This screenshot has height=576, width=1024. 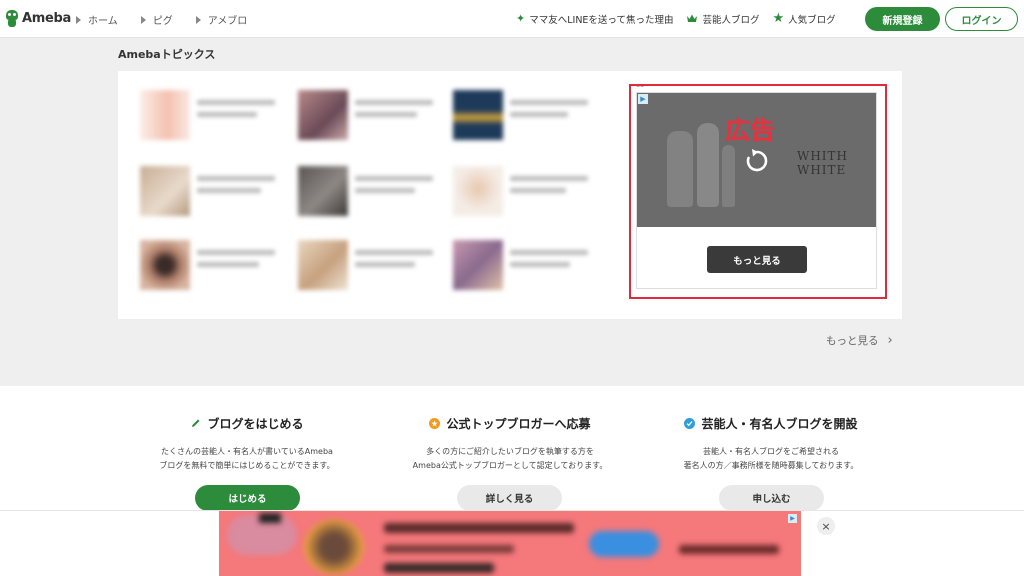 What do you see at coordinates (247, 465) in the screenshot?
I see `promo-desc-line: ブログを無料で簡単にはじめることができます。` at bounding box center [247, 465].